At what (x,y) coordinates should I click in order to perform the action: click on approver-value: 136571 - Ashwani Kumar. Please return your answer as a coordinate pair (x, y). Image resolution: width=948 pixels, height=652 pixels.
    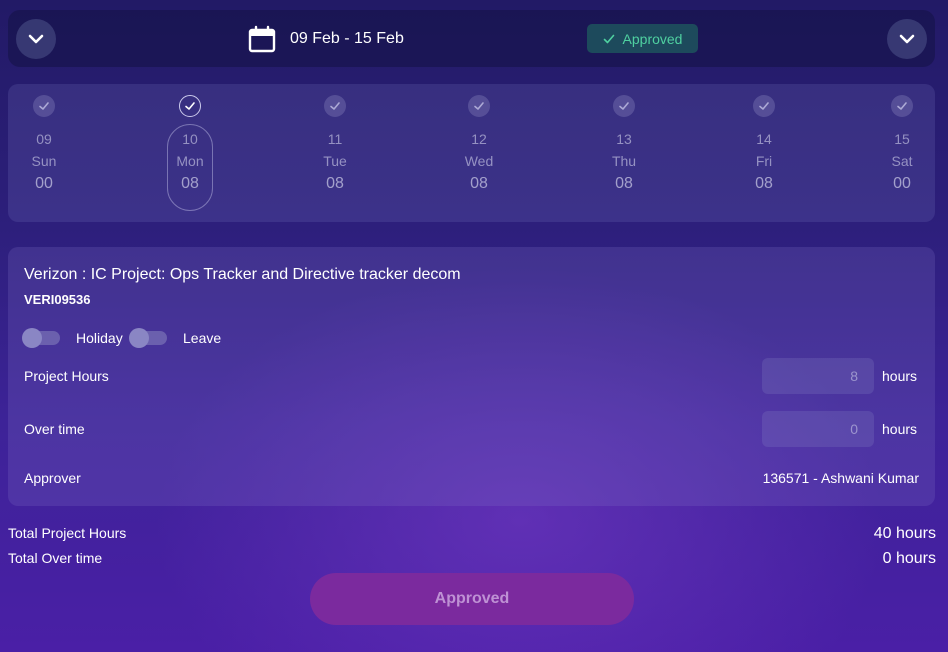
    Looking at the image, I should click on (840, 478).